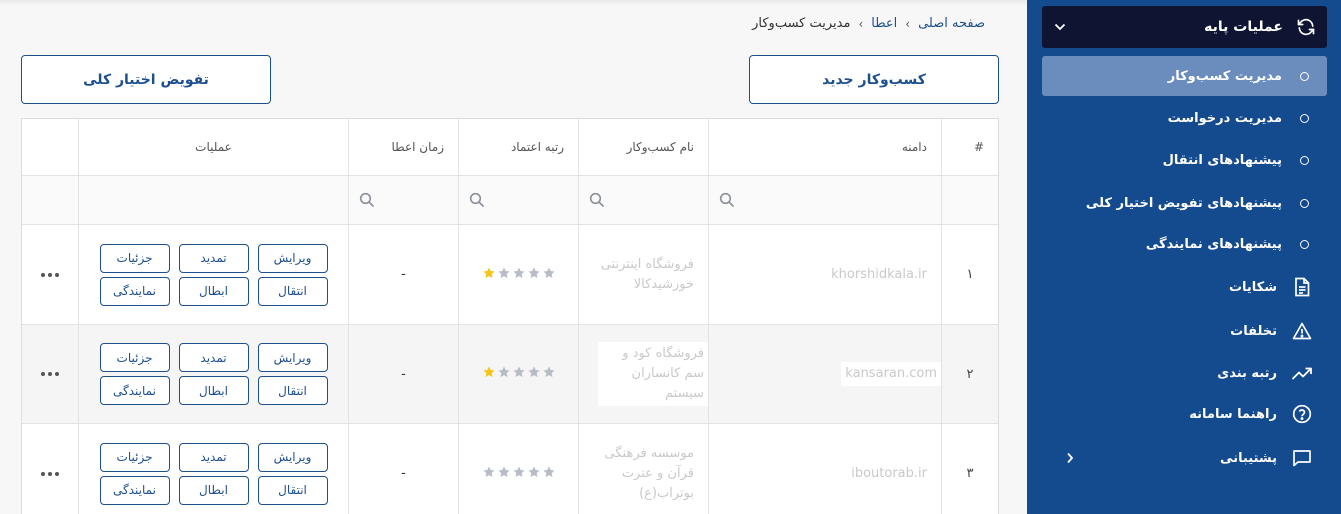 The height and width of the screenshot is (514, 1341). I want to click on action-buttons: ویرایش تمدید جزئیات انتقال ابطال نمایندگی, so click(213, 374).